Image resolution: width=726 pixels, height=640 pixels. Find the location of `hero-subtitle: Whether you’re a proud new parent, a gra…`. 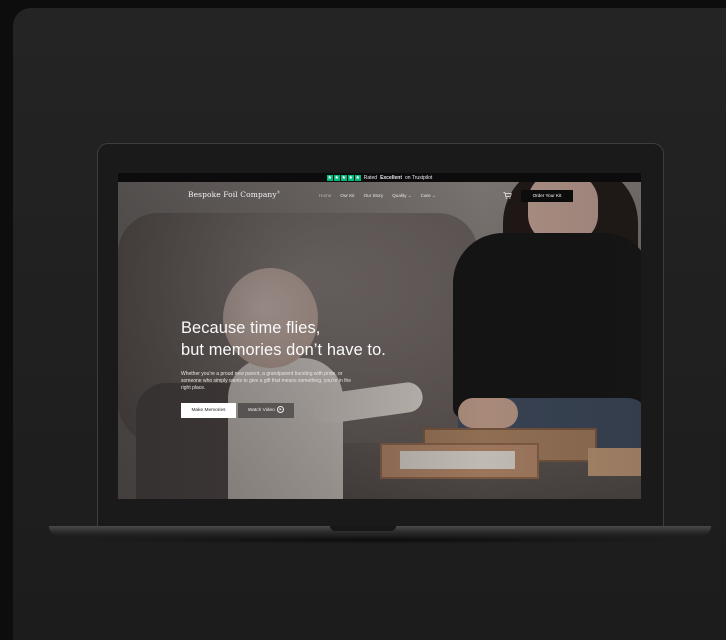

hero-subtitle: Whether you’re a proud new parent, a gra… is located at coordinates (266, 381).